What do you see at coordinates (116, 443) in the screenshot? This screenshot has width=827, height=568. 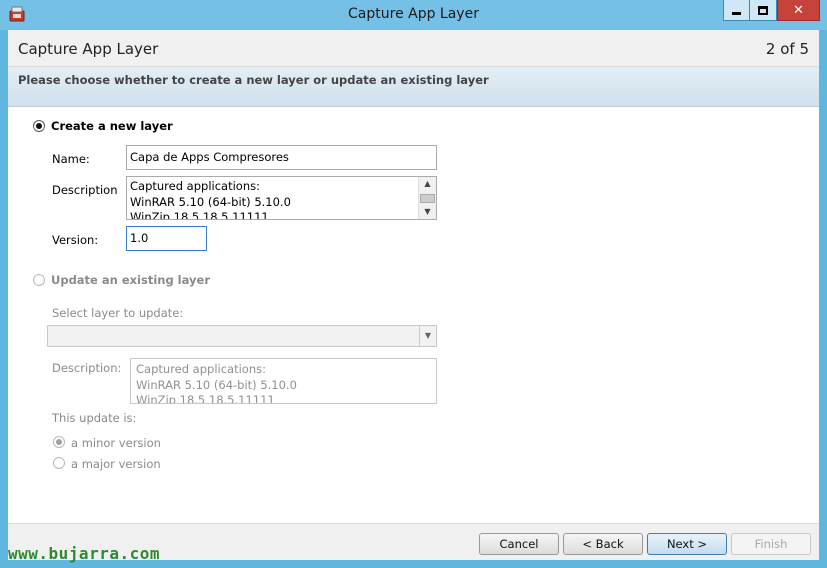 I see `minor-version-label: a minor version` at bounding box center [116, 443].